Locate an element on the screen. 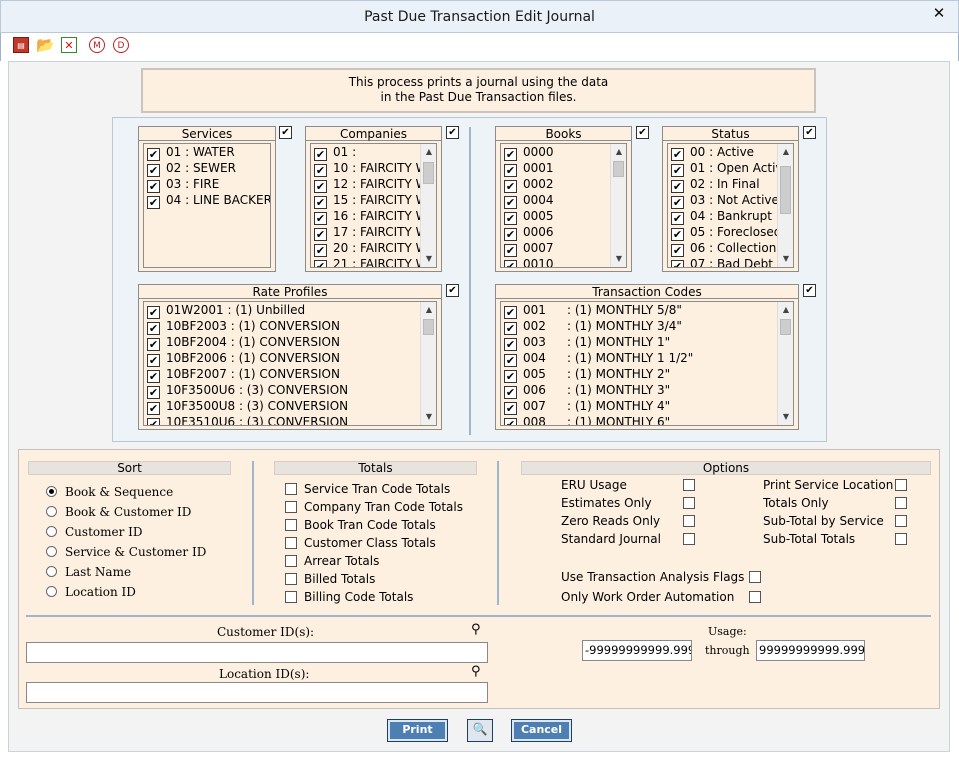 The image size is (959, 759). list-item: ✔ 07 : Bad Debt is located at coordinates (730, 261).